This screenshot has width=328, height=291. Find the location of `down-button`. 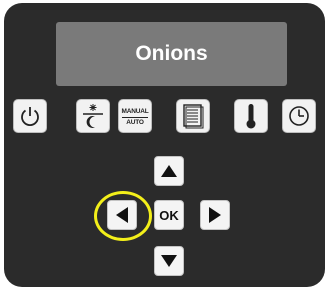

down-button is located at coordinates (169, 261).